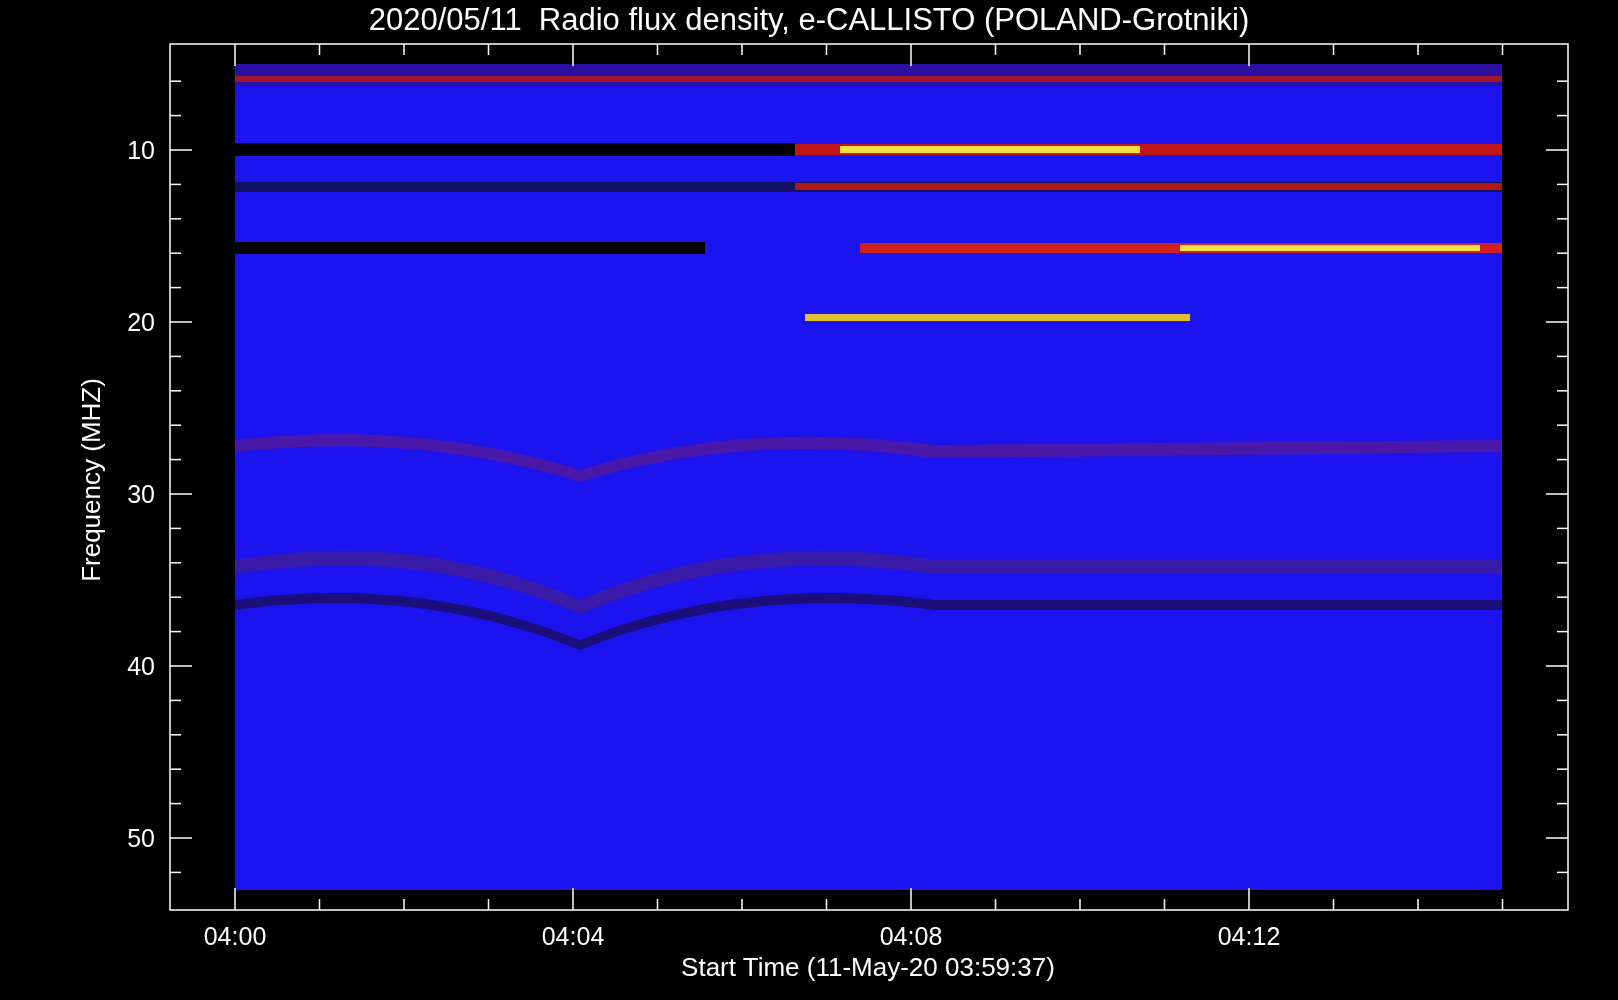 Image resolution: width=1618 pixels, height=1000 pixels. What do you see at coordinates (141, 494) in the screenshot?
I see `tick-label: 30` at bounding box center [141, 494].